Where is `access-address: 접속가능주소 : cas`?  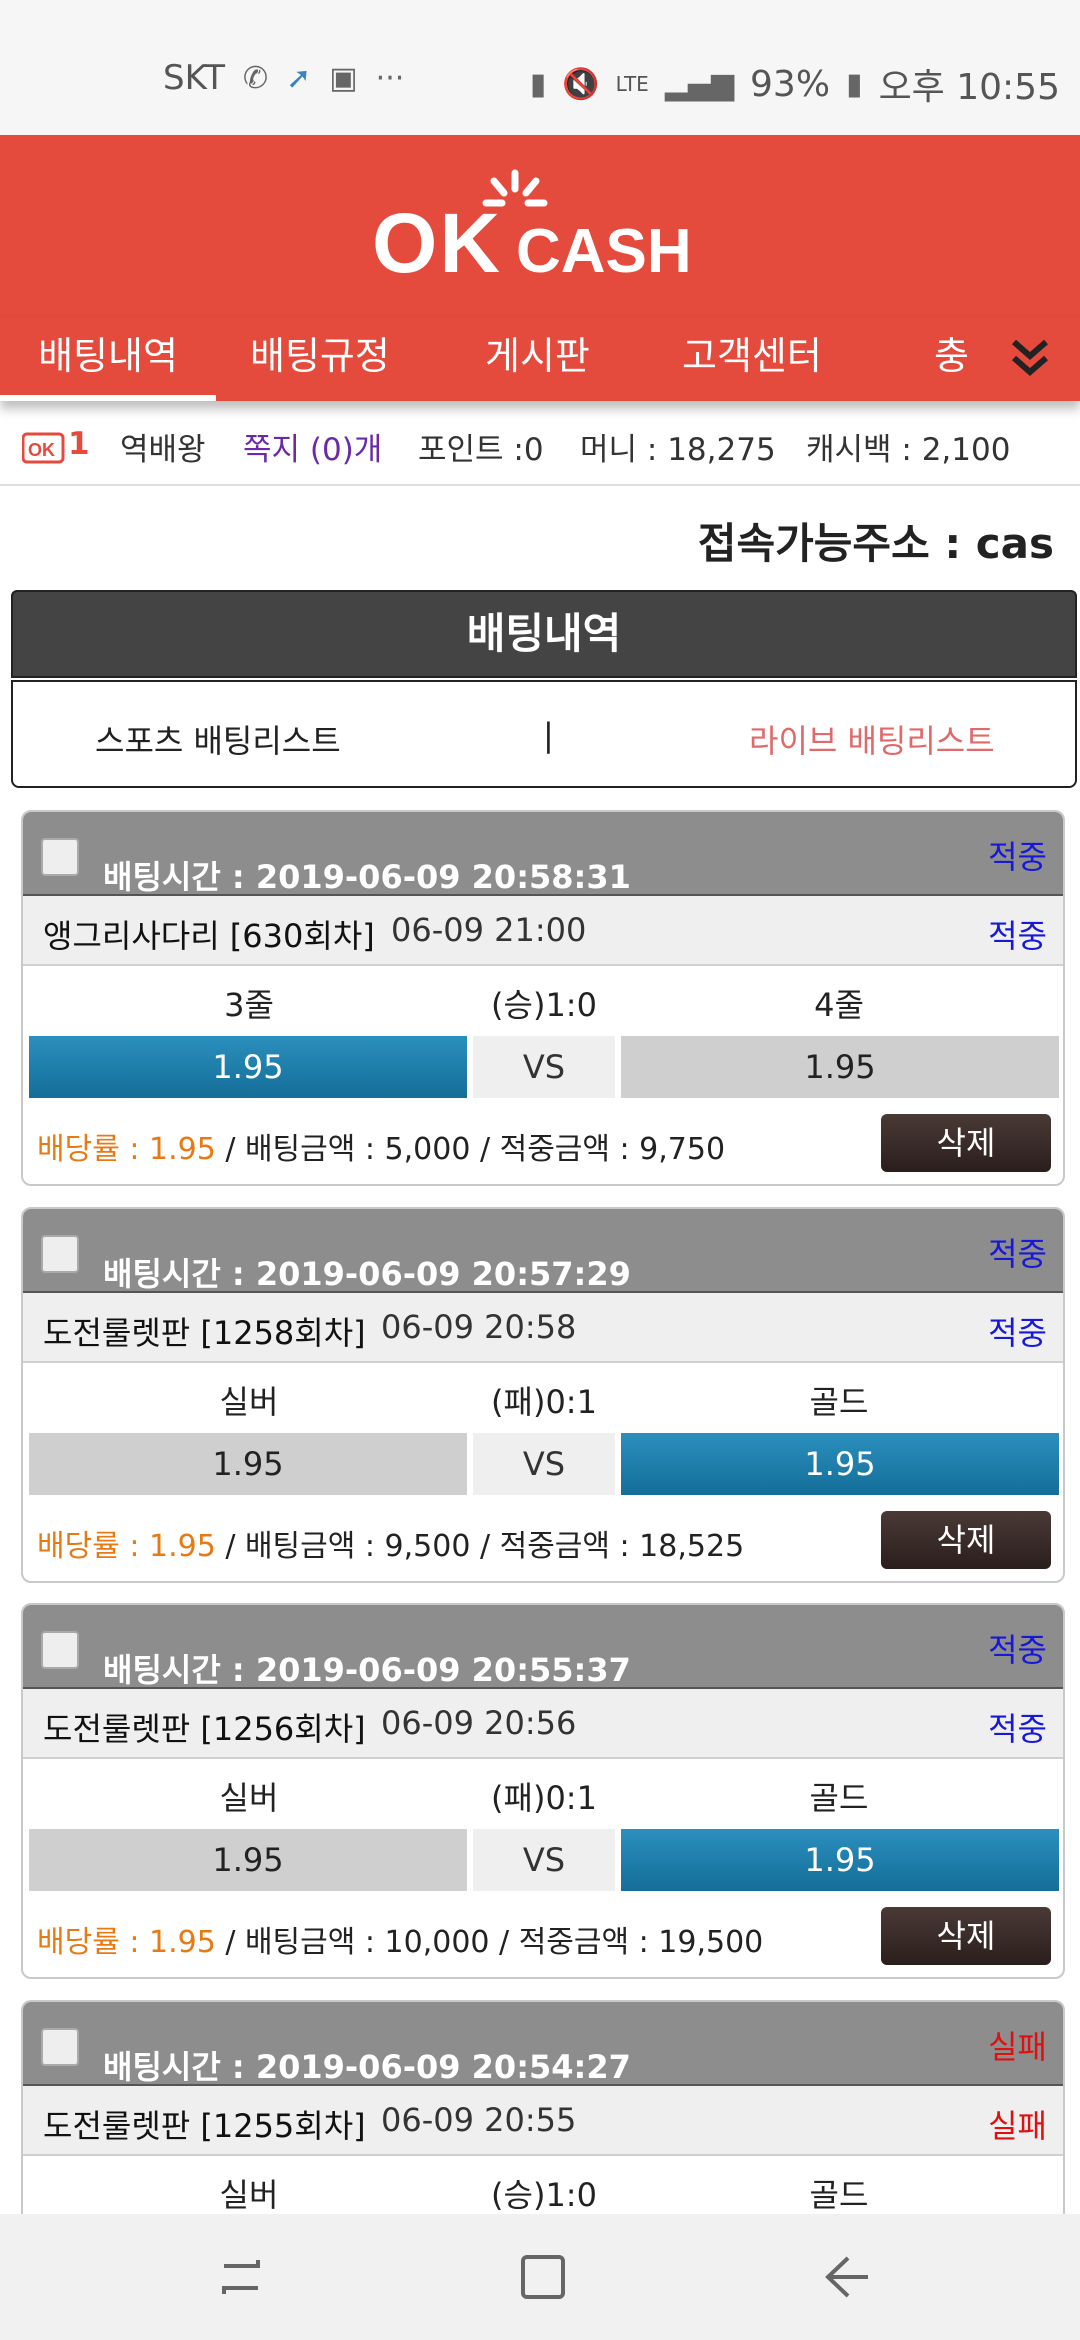
access-address: 접속가능주소 : cas is located at coordinates (875, 543).